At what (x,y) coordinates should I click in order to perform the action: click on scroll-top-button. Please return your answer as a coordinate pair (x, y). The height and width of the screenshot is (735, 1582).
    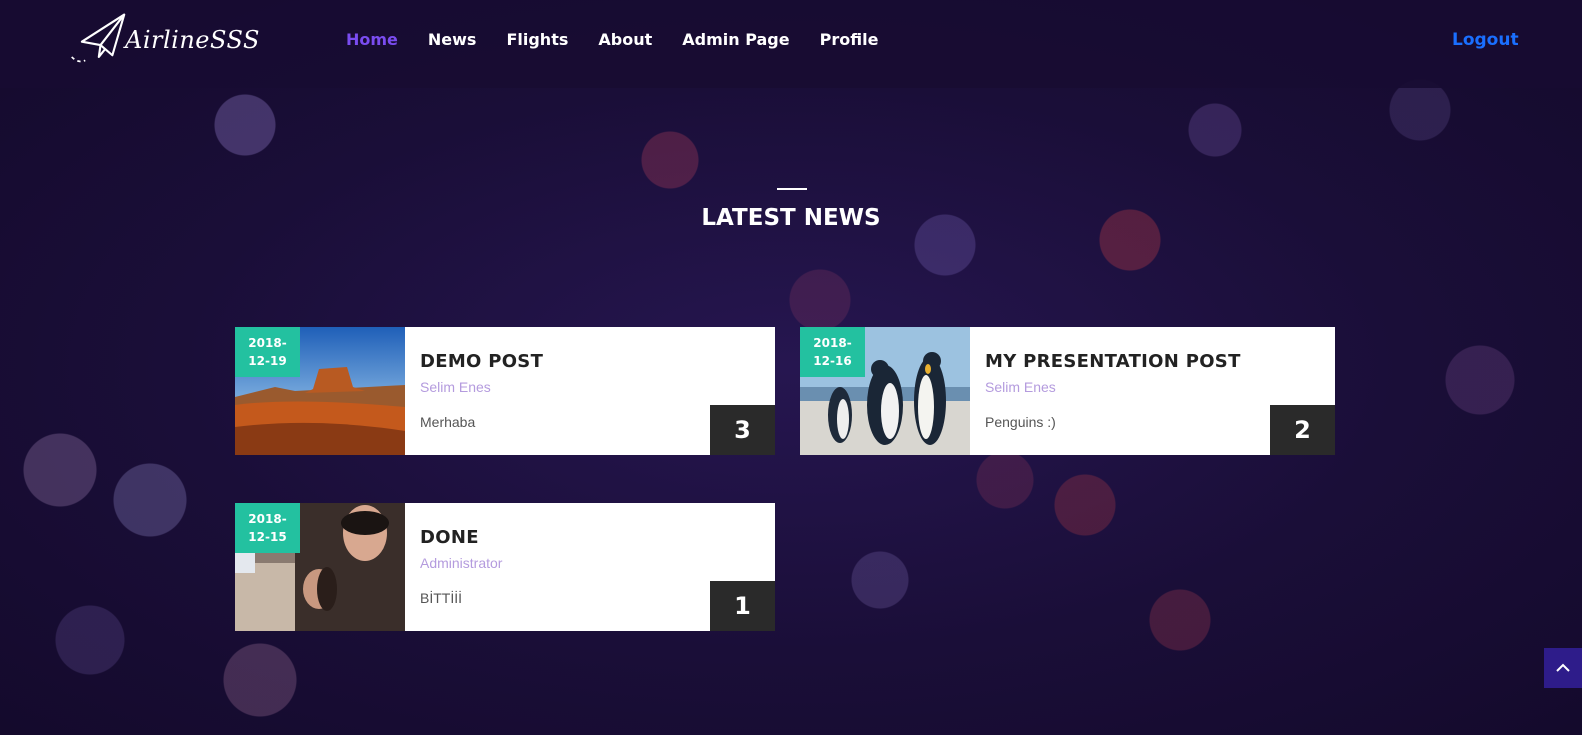
    Looking at the image, I should click on (1563, 668).